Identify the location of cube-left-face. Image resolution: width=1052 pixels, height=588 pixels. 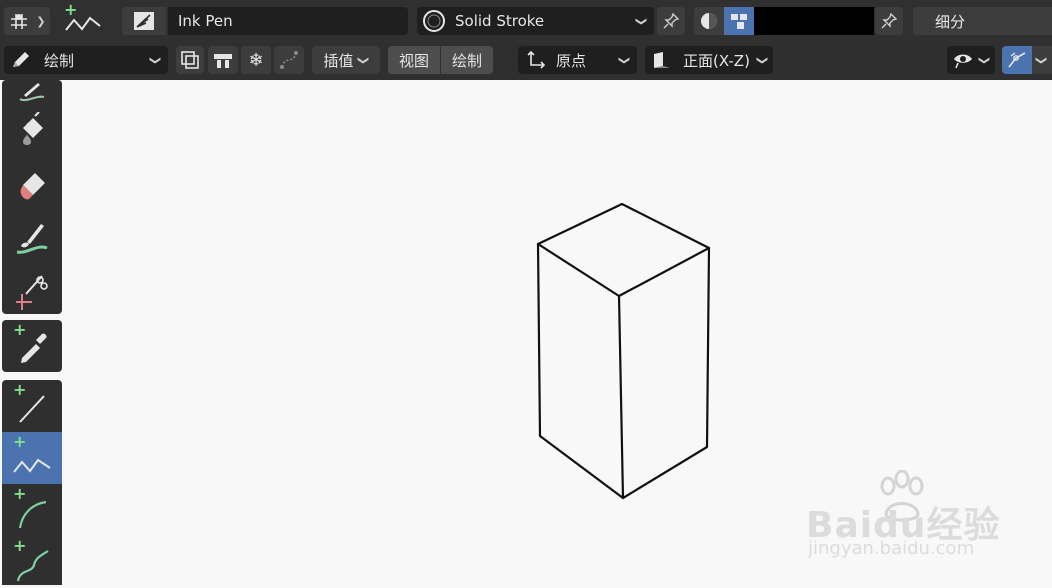
(580, 371).